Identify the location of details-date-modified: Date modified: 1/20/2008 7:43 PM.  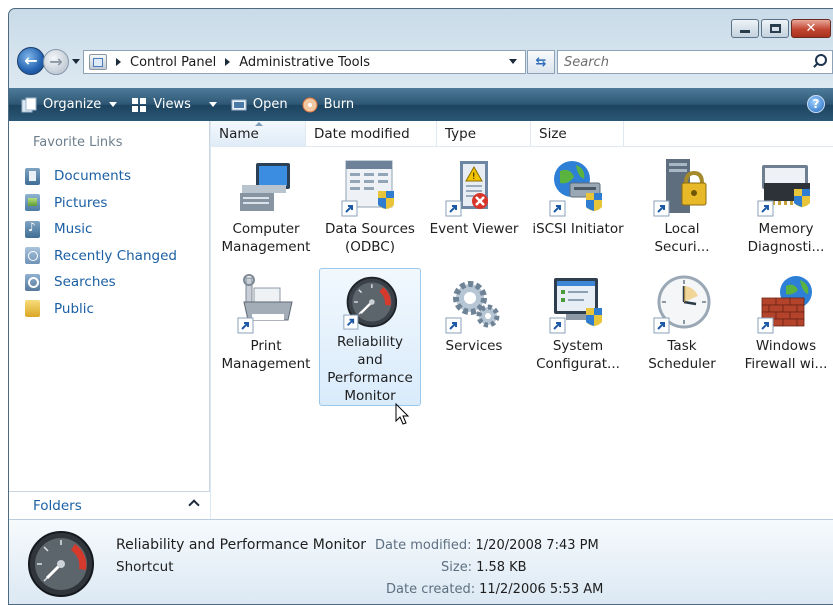
(487, 545).